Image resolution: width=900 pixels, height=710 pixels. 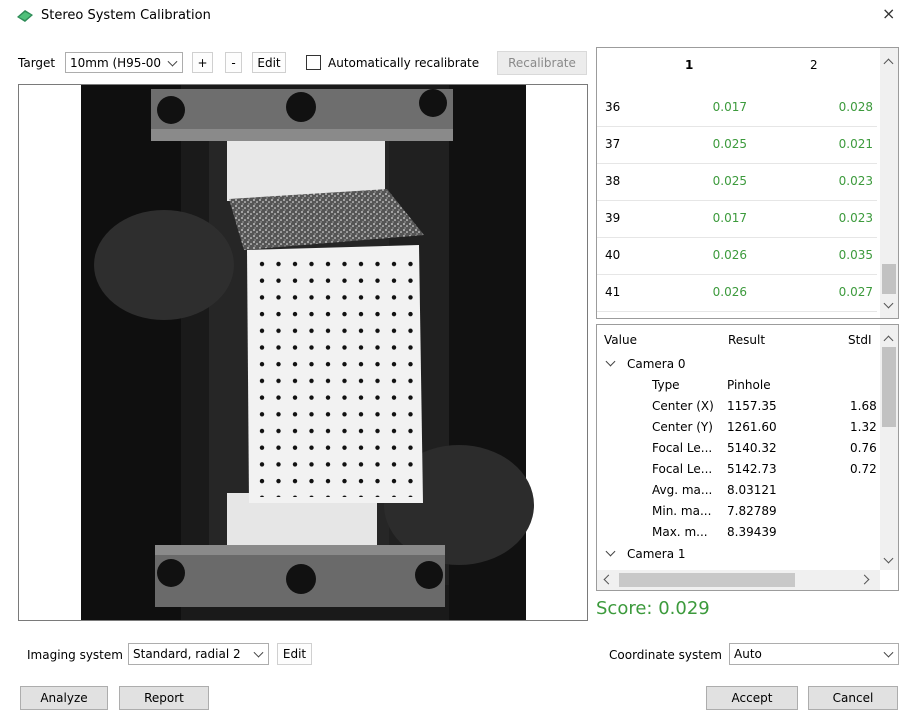 I want to click on tree-item-std: 1.68, so click(x=863, y=406).